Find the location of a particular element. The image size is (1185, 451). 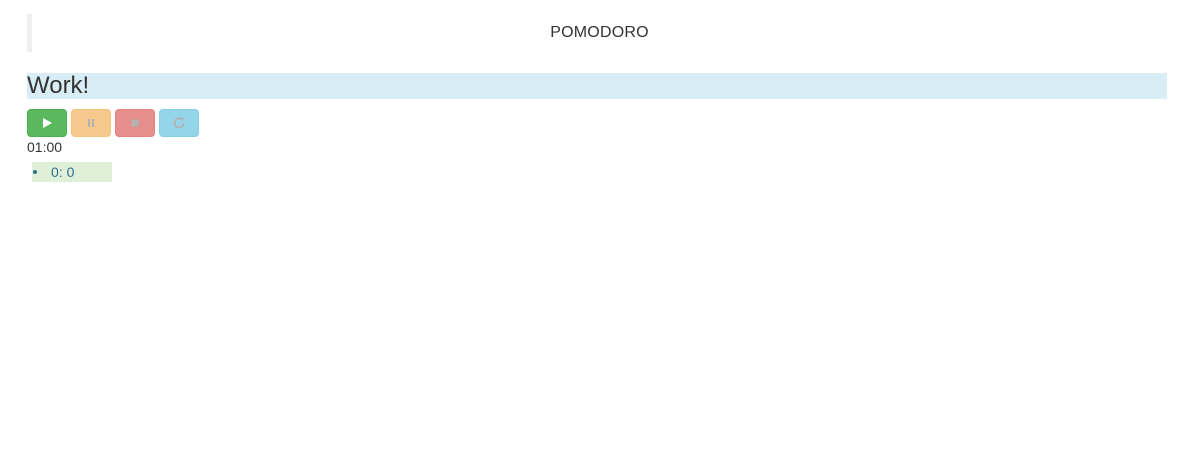

session-label: 0 is located at coordinates (63, 172).